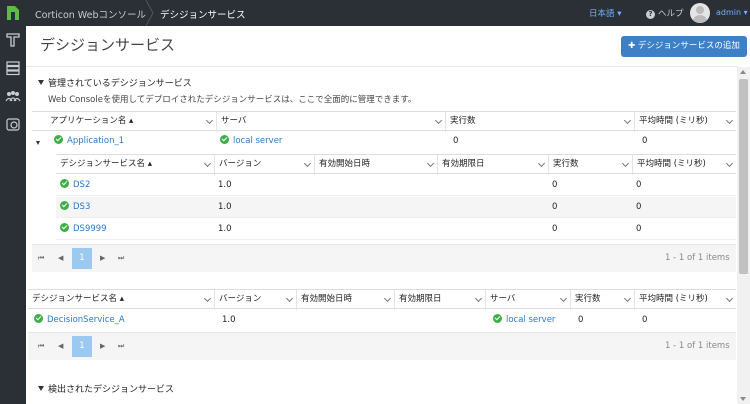 This screenshot has width=750, height=404. I want to click on column-header-application-name: アプリケーション名 ▴, so click(131, 122).